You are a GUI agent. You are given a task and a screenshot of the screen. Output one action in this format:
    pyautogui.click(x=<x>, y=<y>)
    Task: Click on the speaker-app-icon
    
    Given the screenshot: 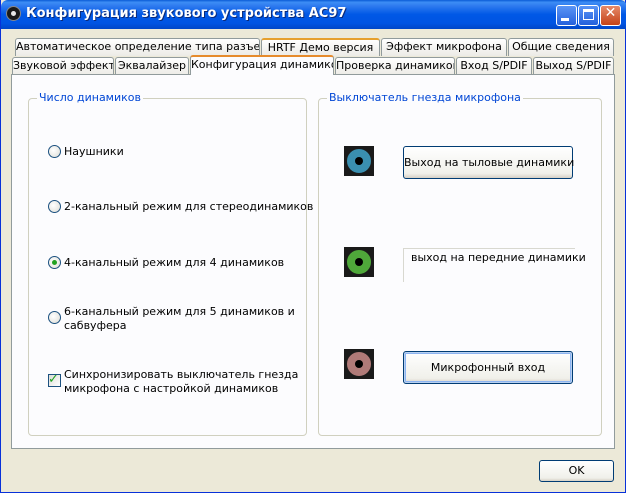 What is the action you would take?
    pyautogui.click(x=13, y=13)
    